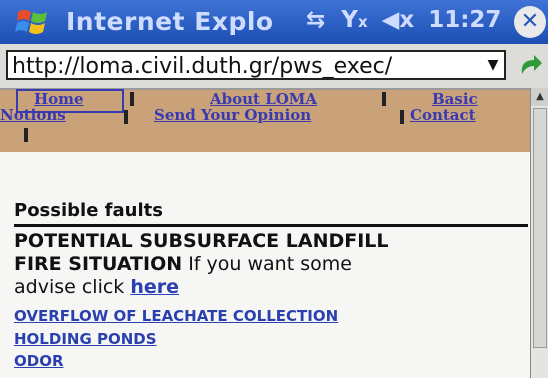 The width and height of the screenshot is (548, 378). What do you see at coordinates (271, 225) in the screenshot?
I see `divider` at bounding box center [271, 225].